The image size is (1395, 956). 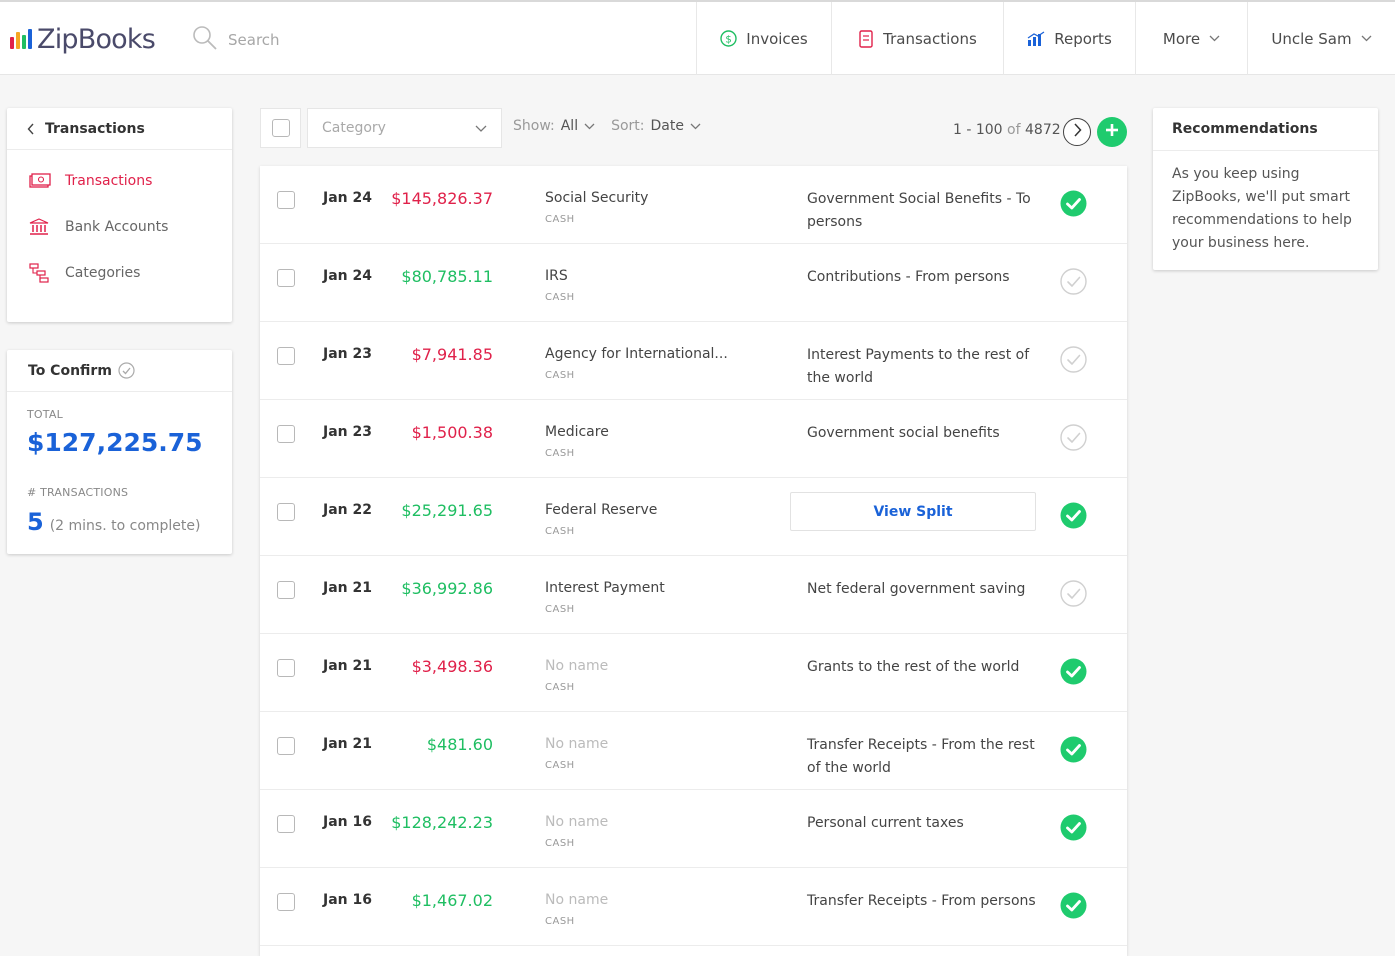 I want to click on nav-invoices: $ Invoices, so click(x=763, y=38).